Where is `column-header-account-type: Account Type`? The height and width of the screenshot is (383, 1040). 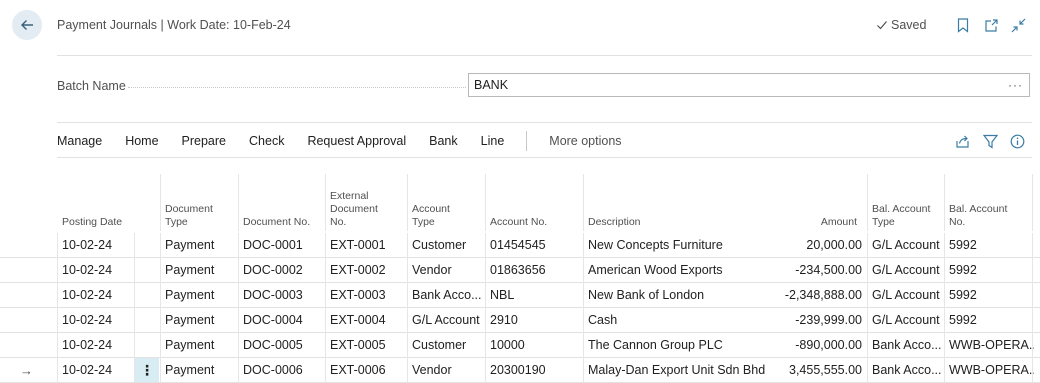
column-header-account-type: Account Type is located at coordinates (431, 216).